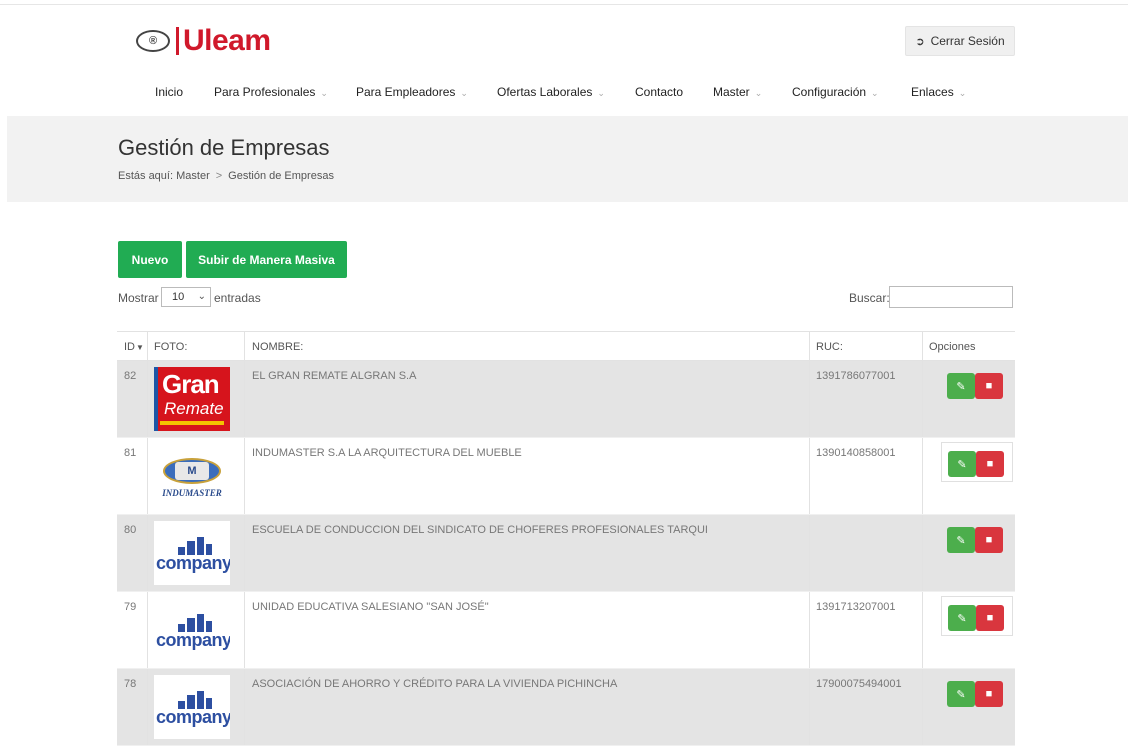  What do you see at coordinates (967, 41) in the screenshot?
I see `logout-label: Cerrar Sesión` at bounding box center [967, 41].